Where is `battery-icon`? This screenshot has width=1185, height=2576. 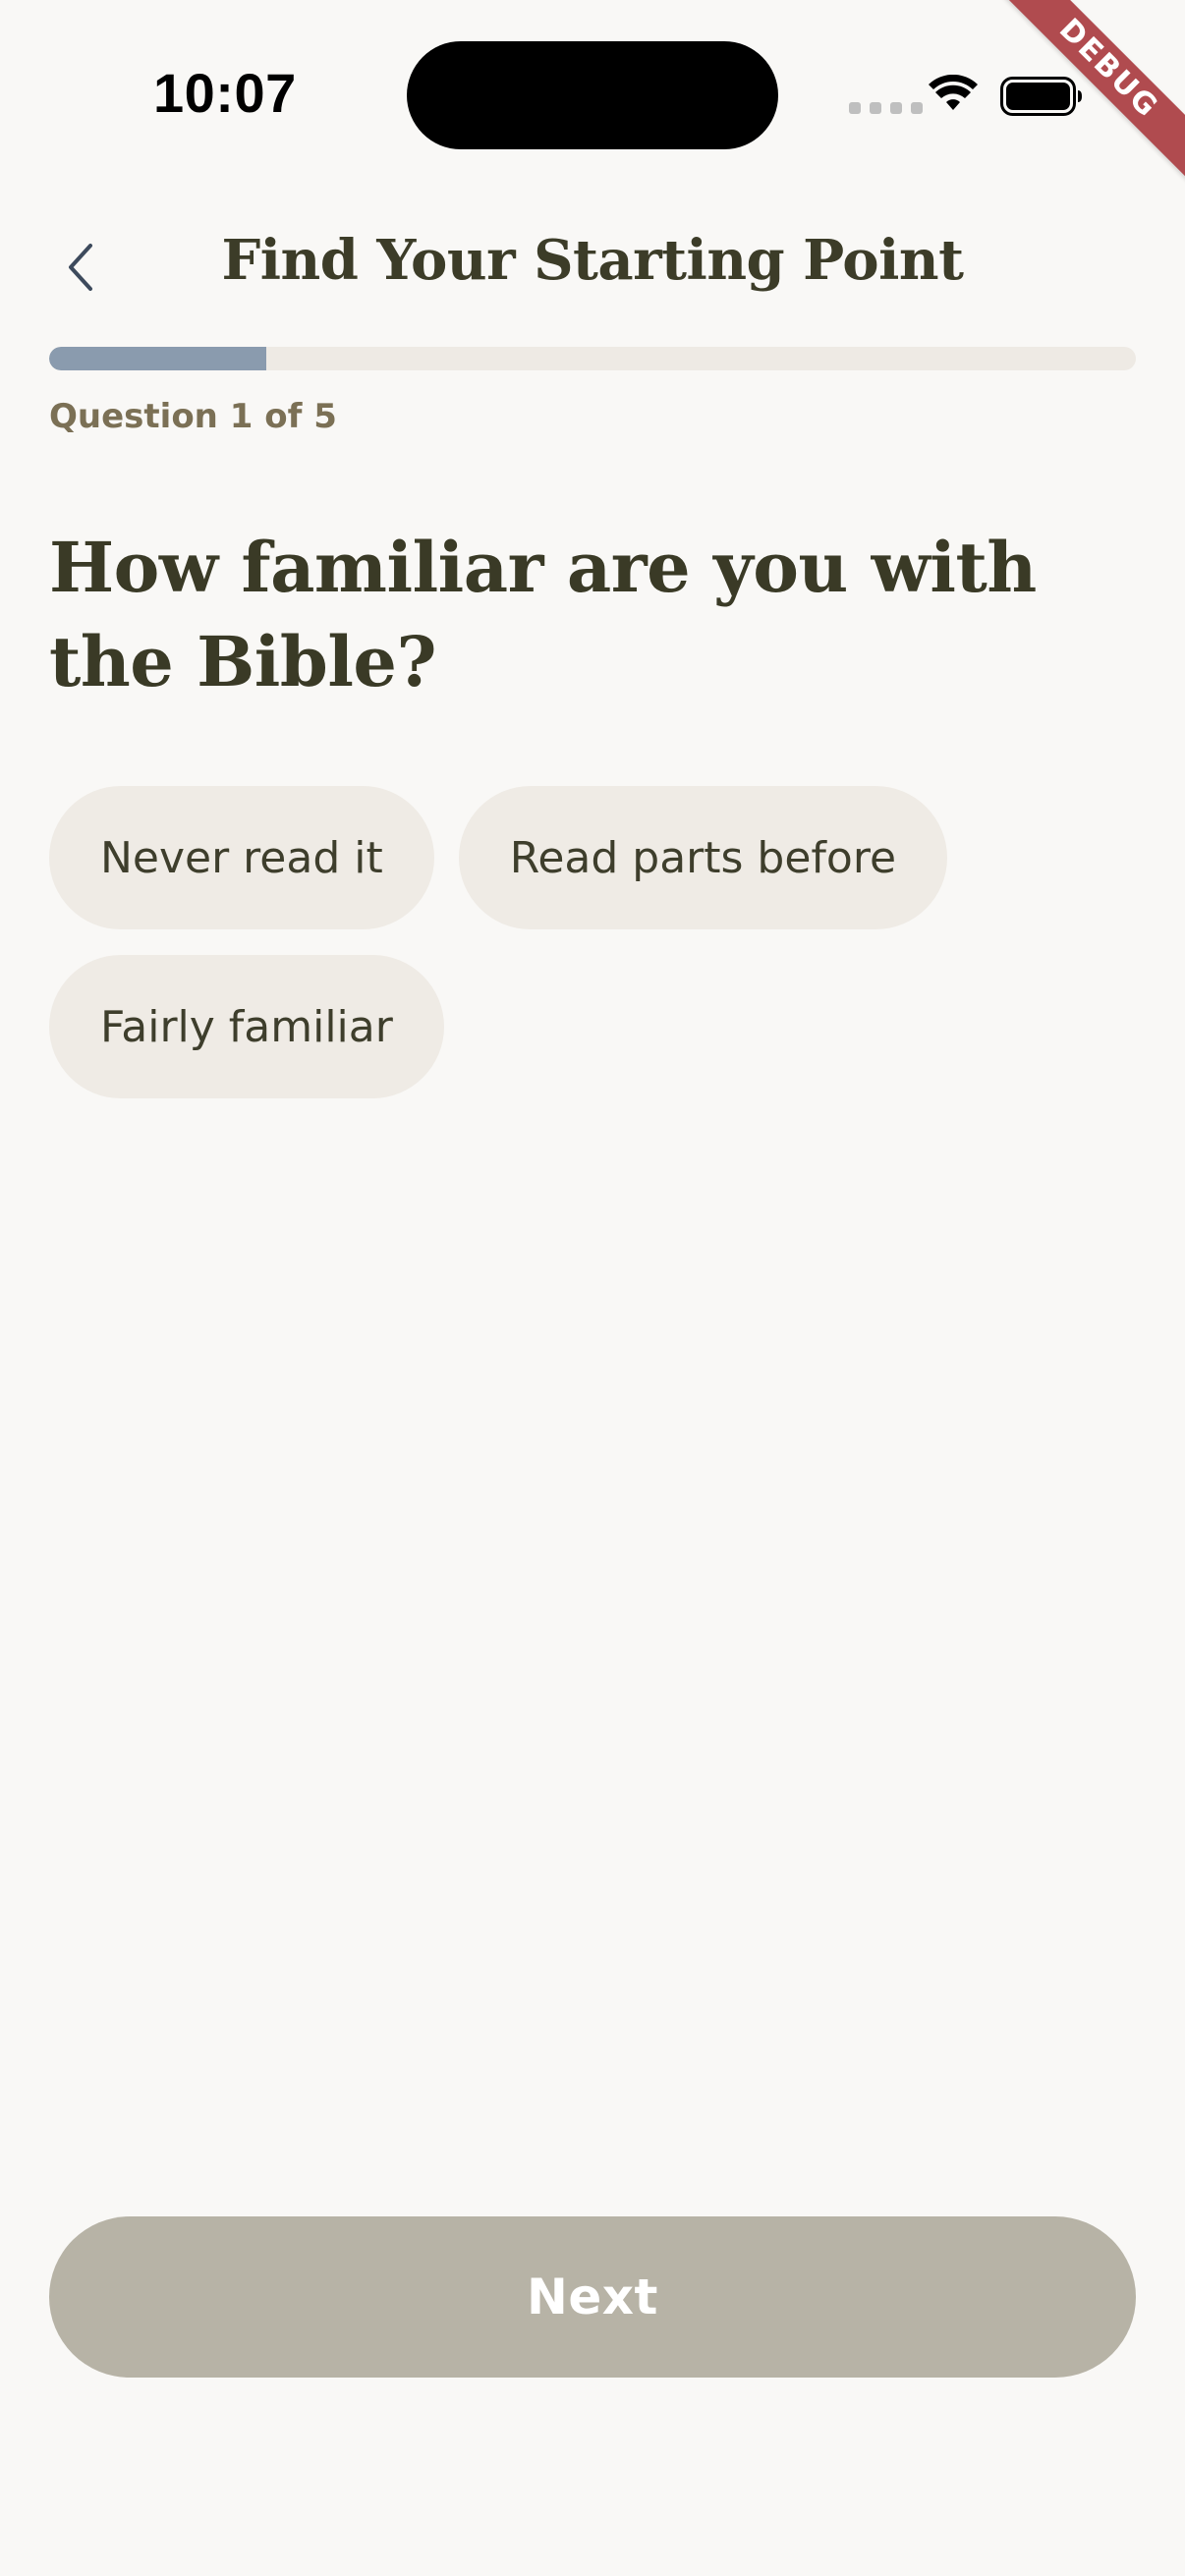
battery-icon is located at coordinates (1041, 96).